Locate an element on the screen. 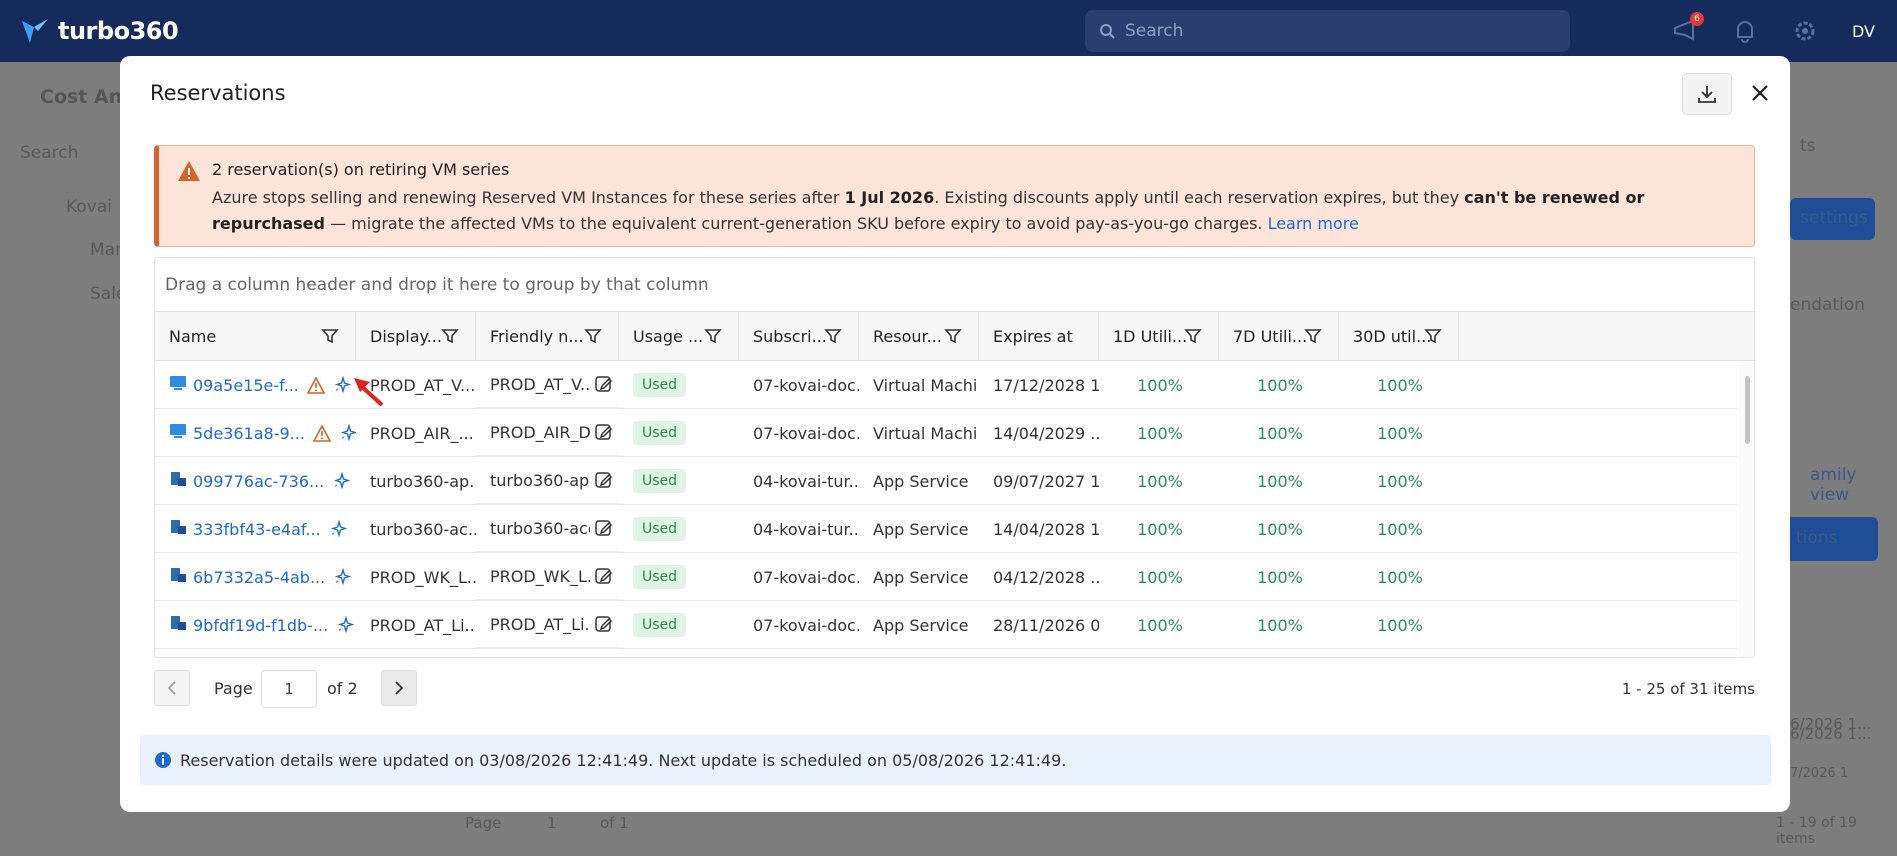  notifications-button is located at coordinates (1745, 31).